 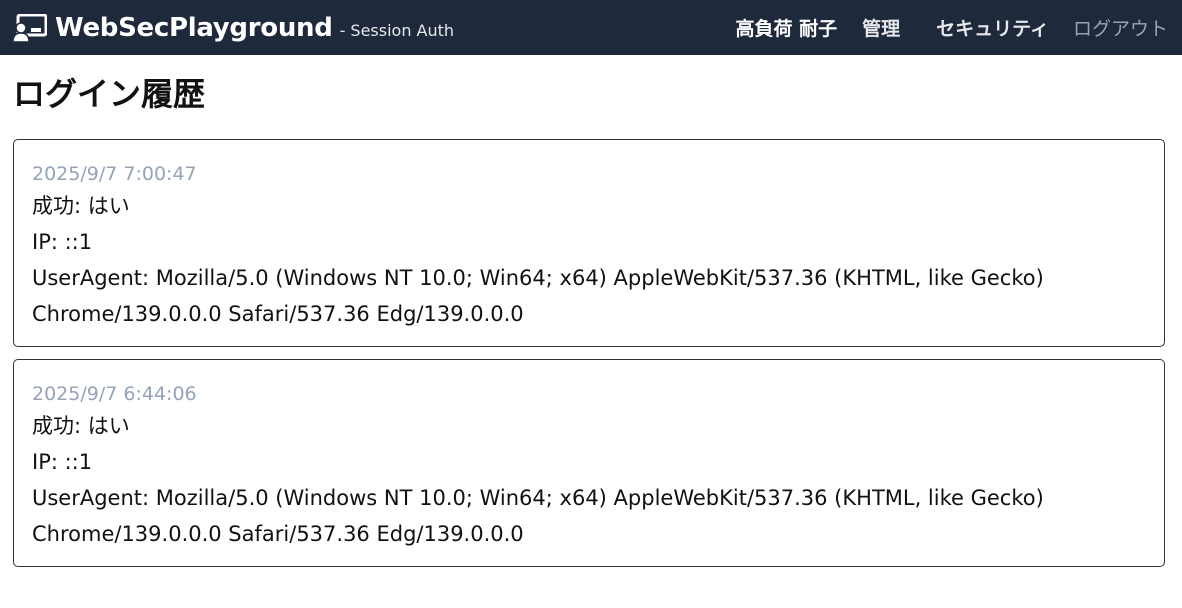 What do you see at coordinates (109, 94) in the screenshot?
I see `page-title: ログイン履歴` at bounding box center [109, 94].